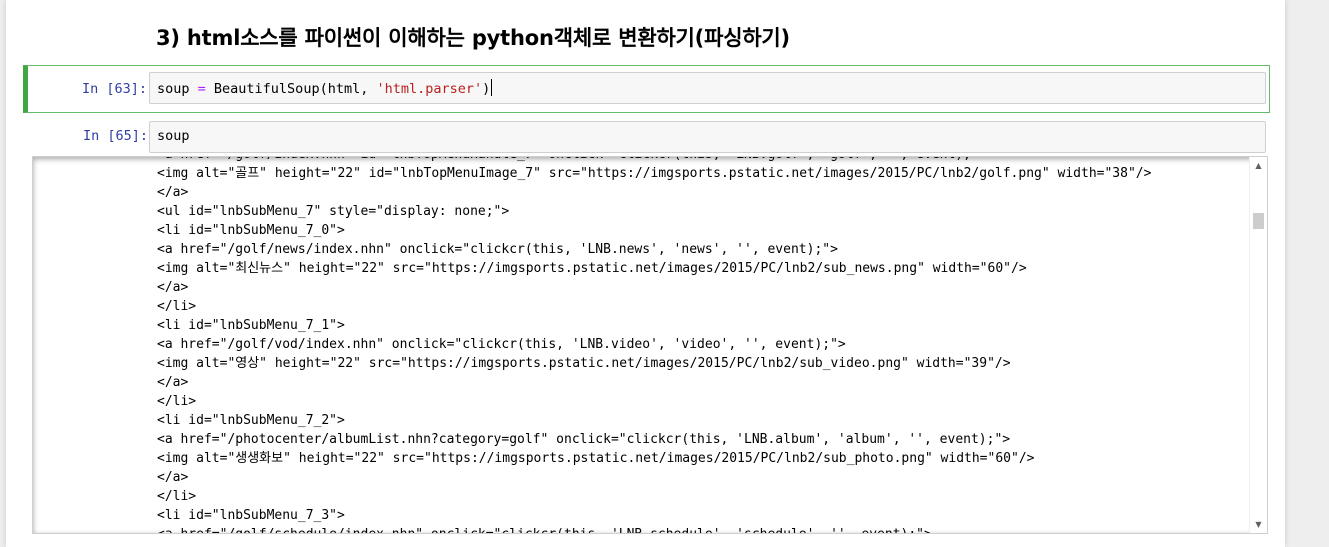  I want to click on output-line: <li id="lnbSubMenu_7_2">, so click(251, 420).